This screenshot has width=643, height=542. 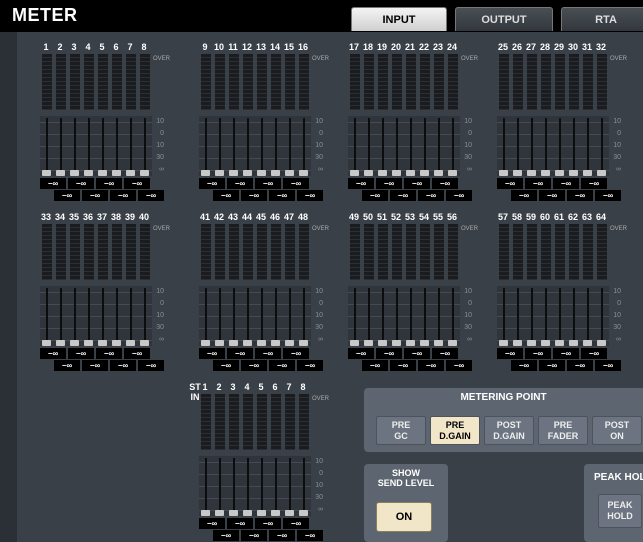 What do you see at coordinates (563, 430) in the screenshot?
I see `metering-pre-fader-button: PRE FADER` at bounding box center [563, 430].